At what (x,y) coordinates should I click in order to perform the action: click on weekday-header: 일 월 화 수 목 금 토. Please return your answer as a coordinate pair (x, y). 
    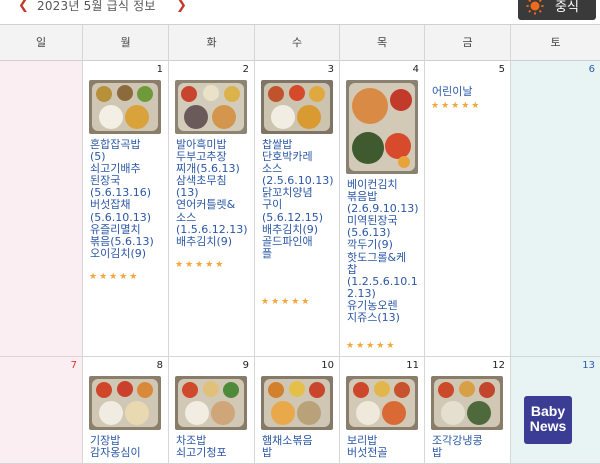
    Looking at the image, I should click on (300, 42).